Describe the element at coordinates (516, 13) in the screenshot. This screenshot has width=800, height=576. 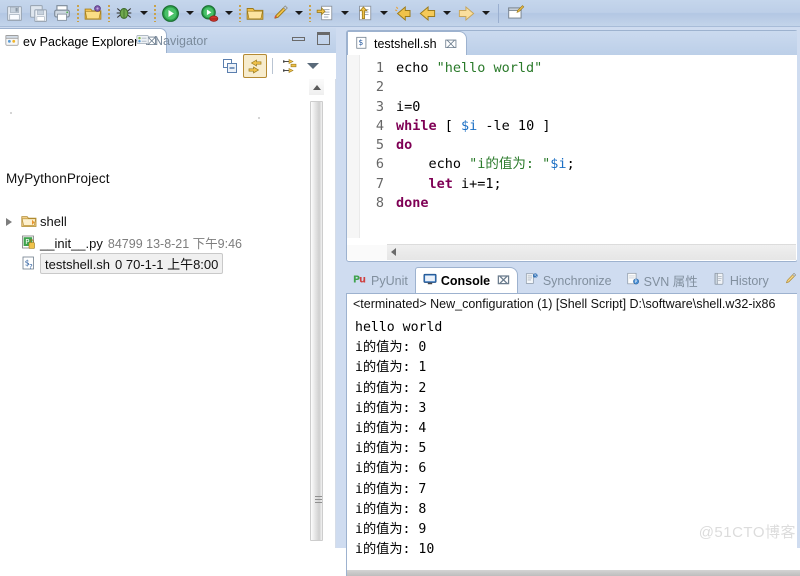
I see `new-editor-button` at that location.